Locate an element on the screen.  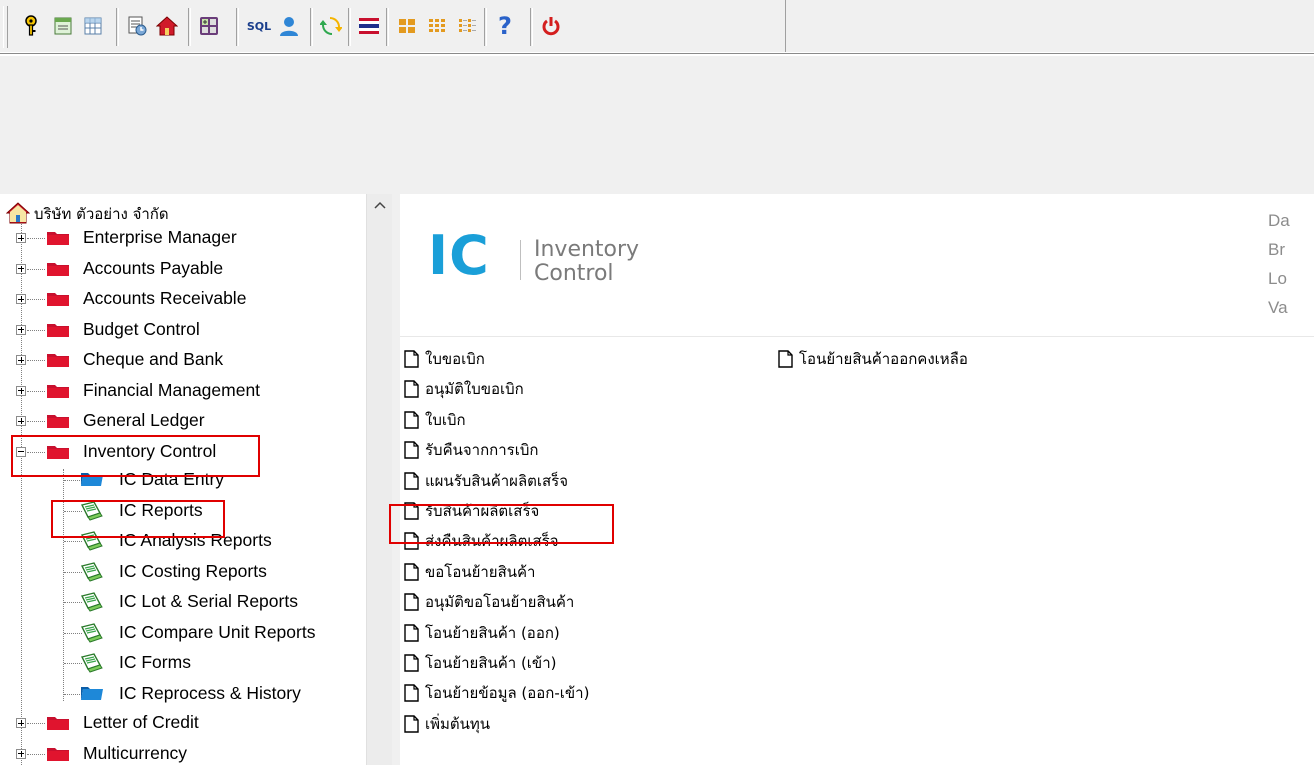
menu-item: โอนย้ายสินค้า (เข้า) is located at coordinates (480, 663).